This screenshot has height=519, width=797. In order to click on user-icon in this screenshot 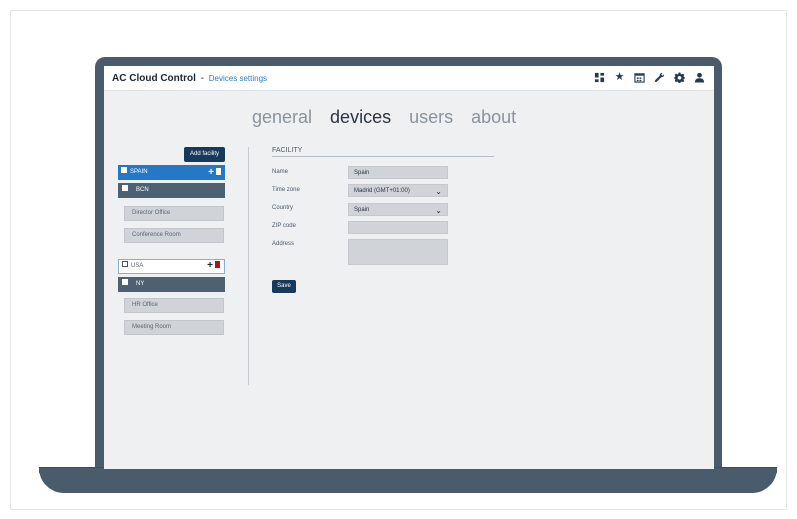, I will do `click(699, 77)`.